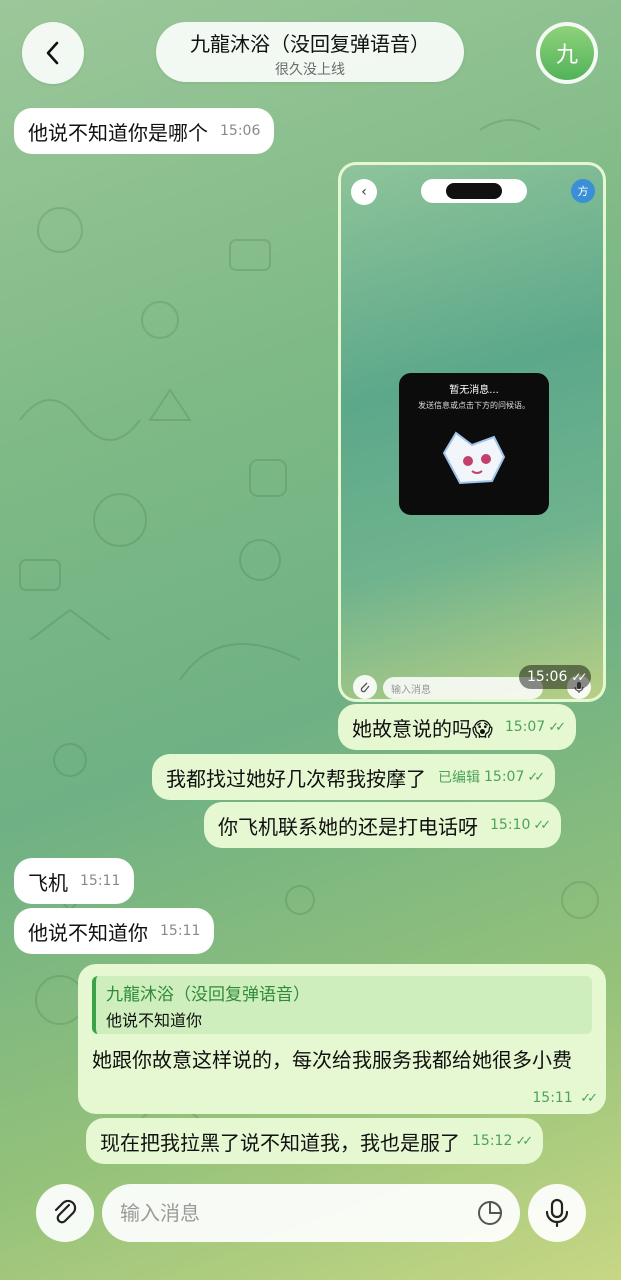  What do you see at coordinates (74, 881) in the screenshot?
I see `message-incoming: 飞机 15:11` at bounding box center [74, 881].